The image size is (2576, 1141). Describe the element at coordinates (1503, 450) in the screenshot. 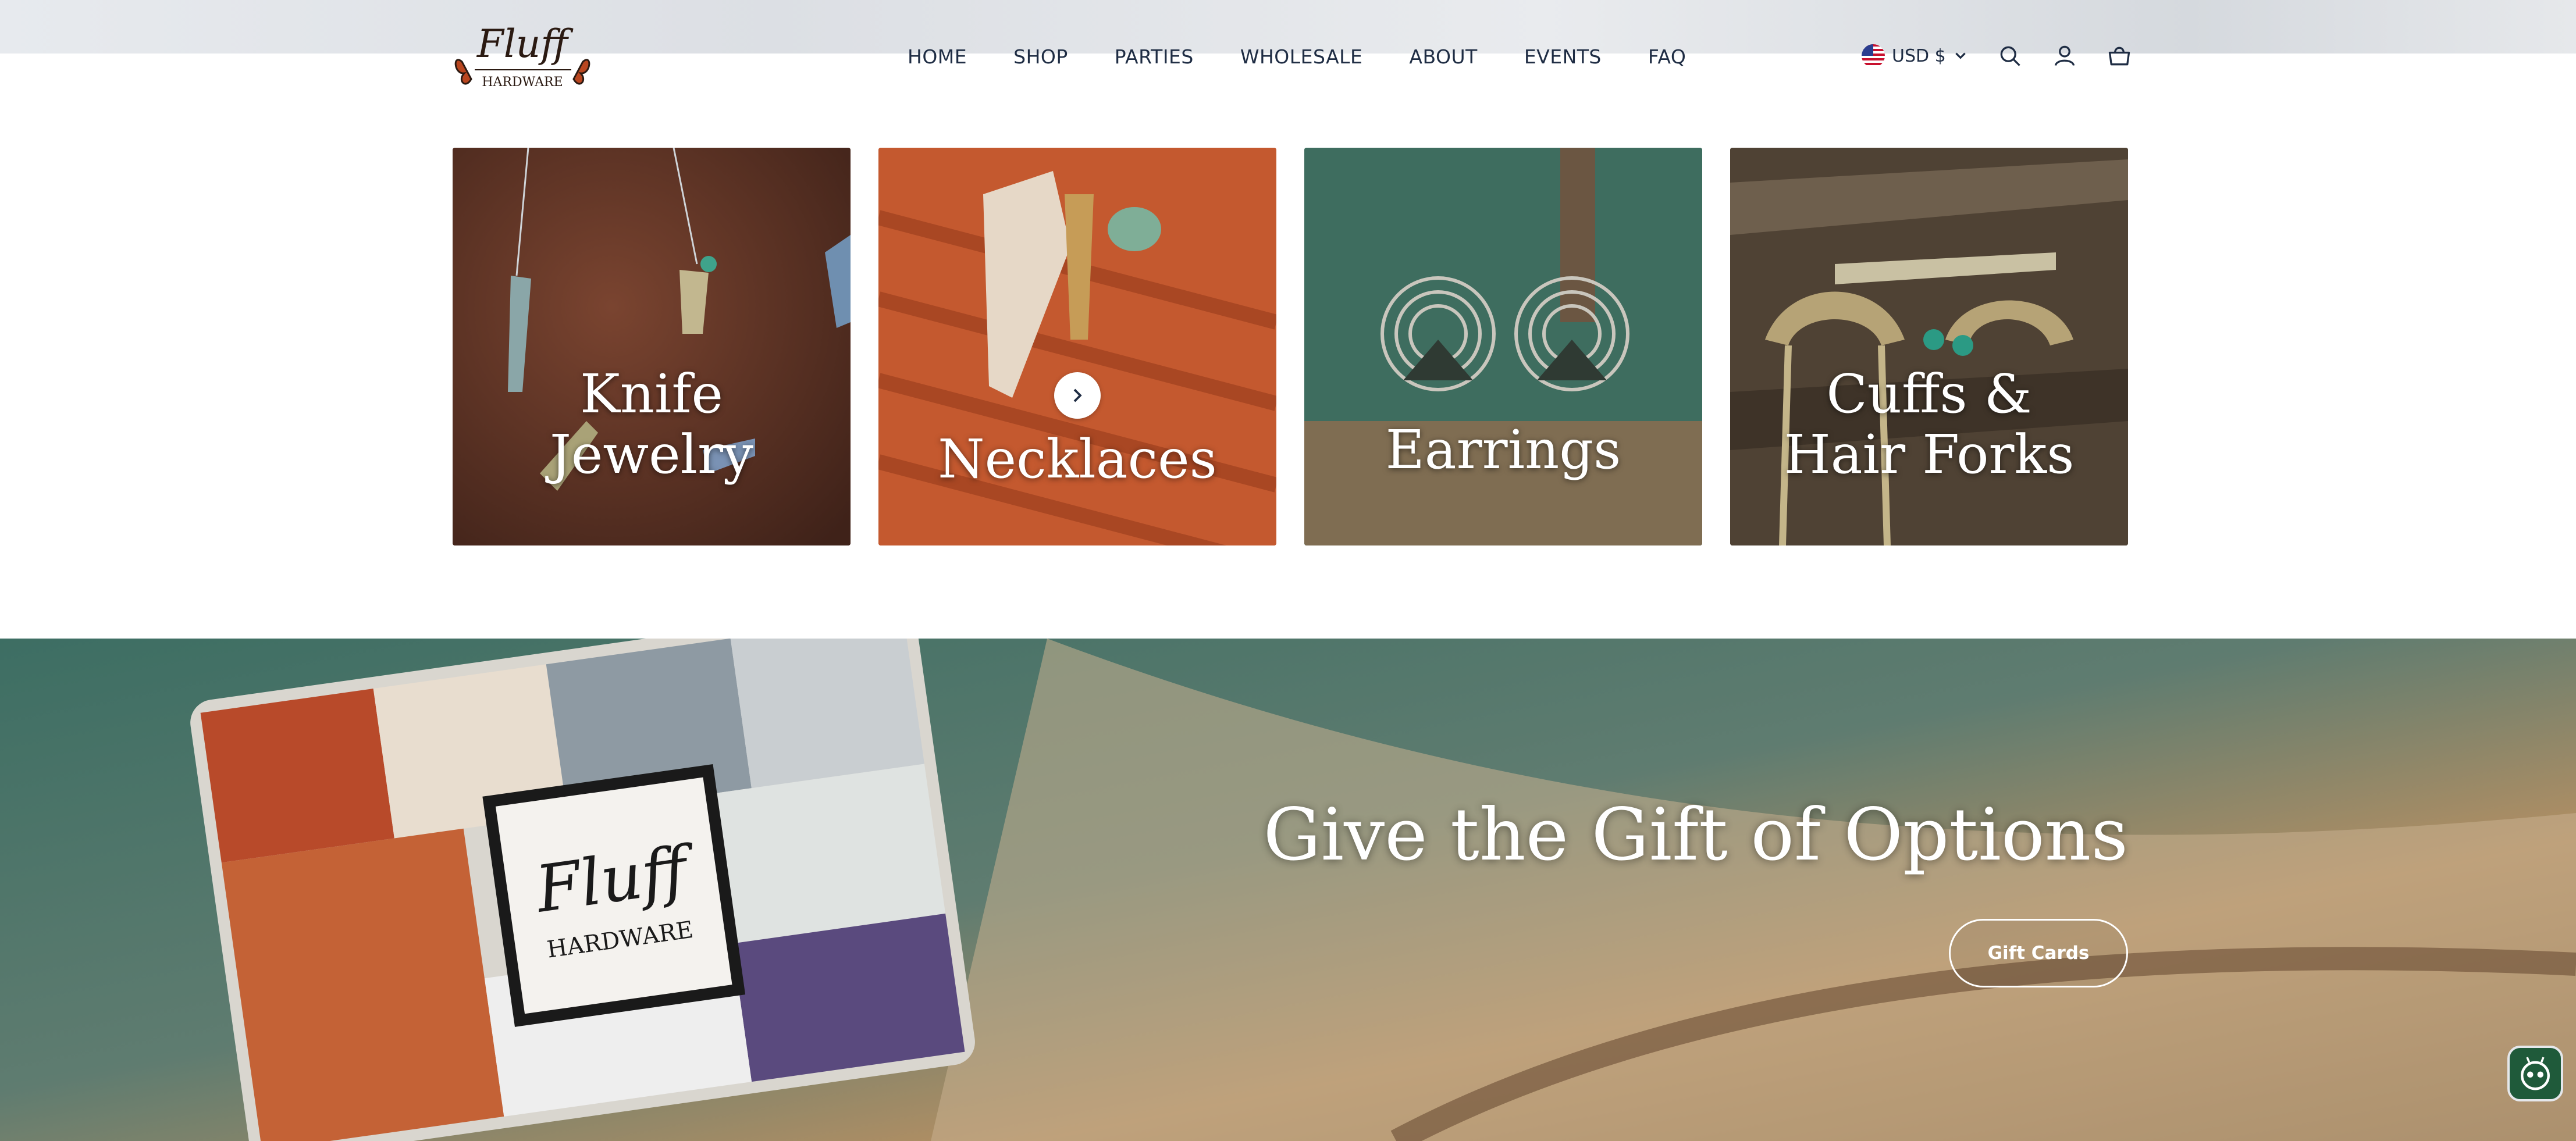

I see `category-title: Earrings` at that location.